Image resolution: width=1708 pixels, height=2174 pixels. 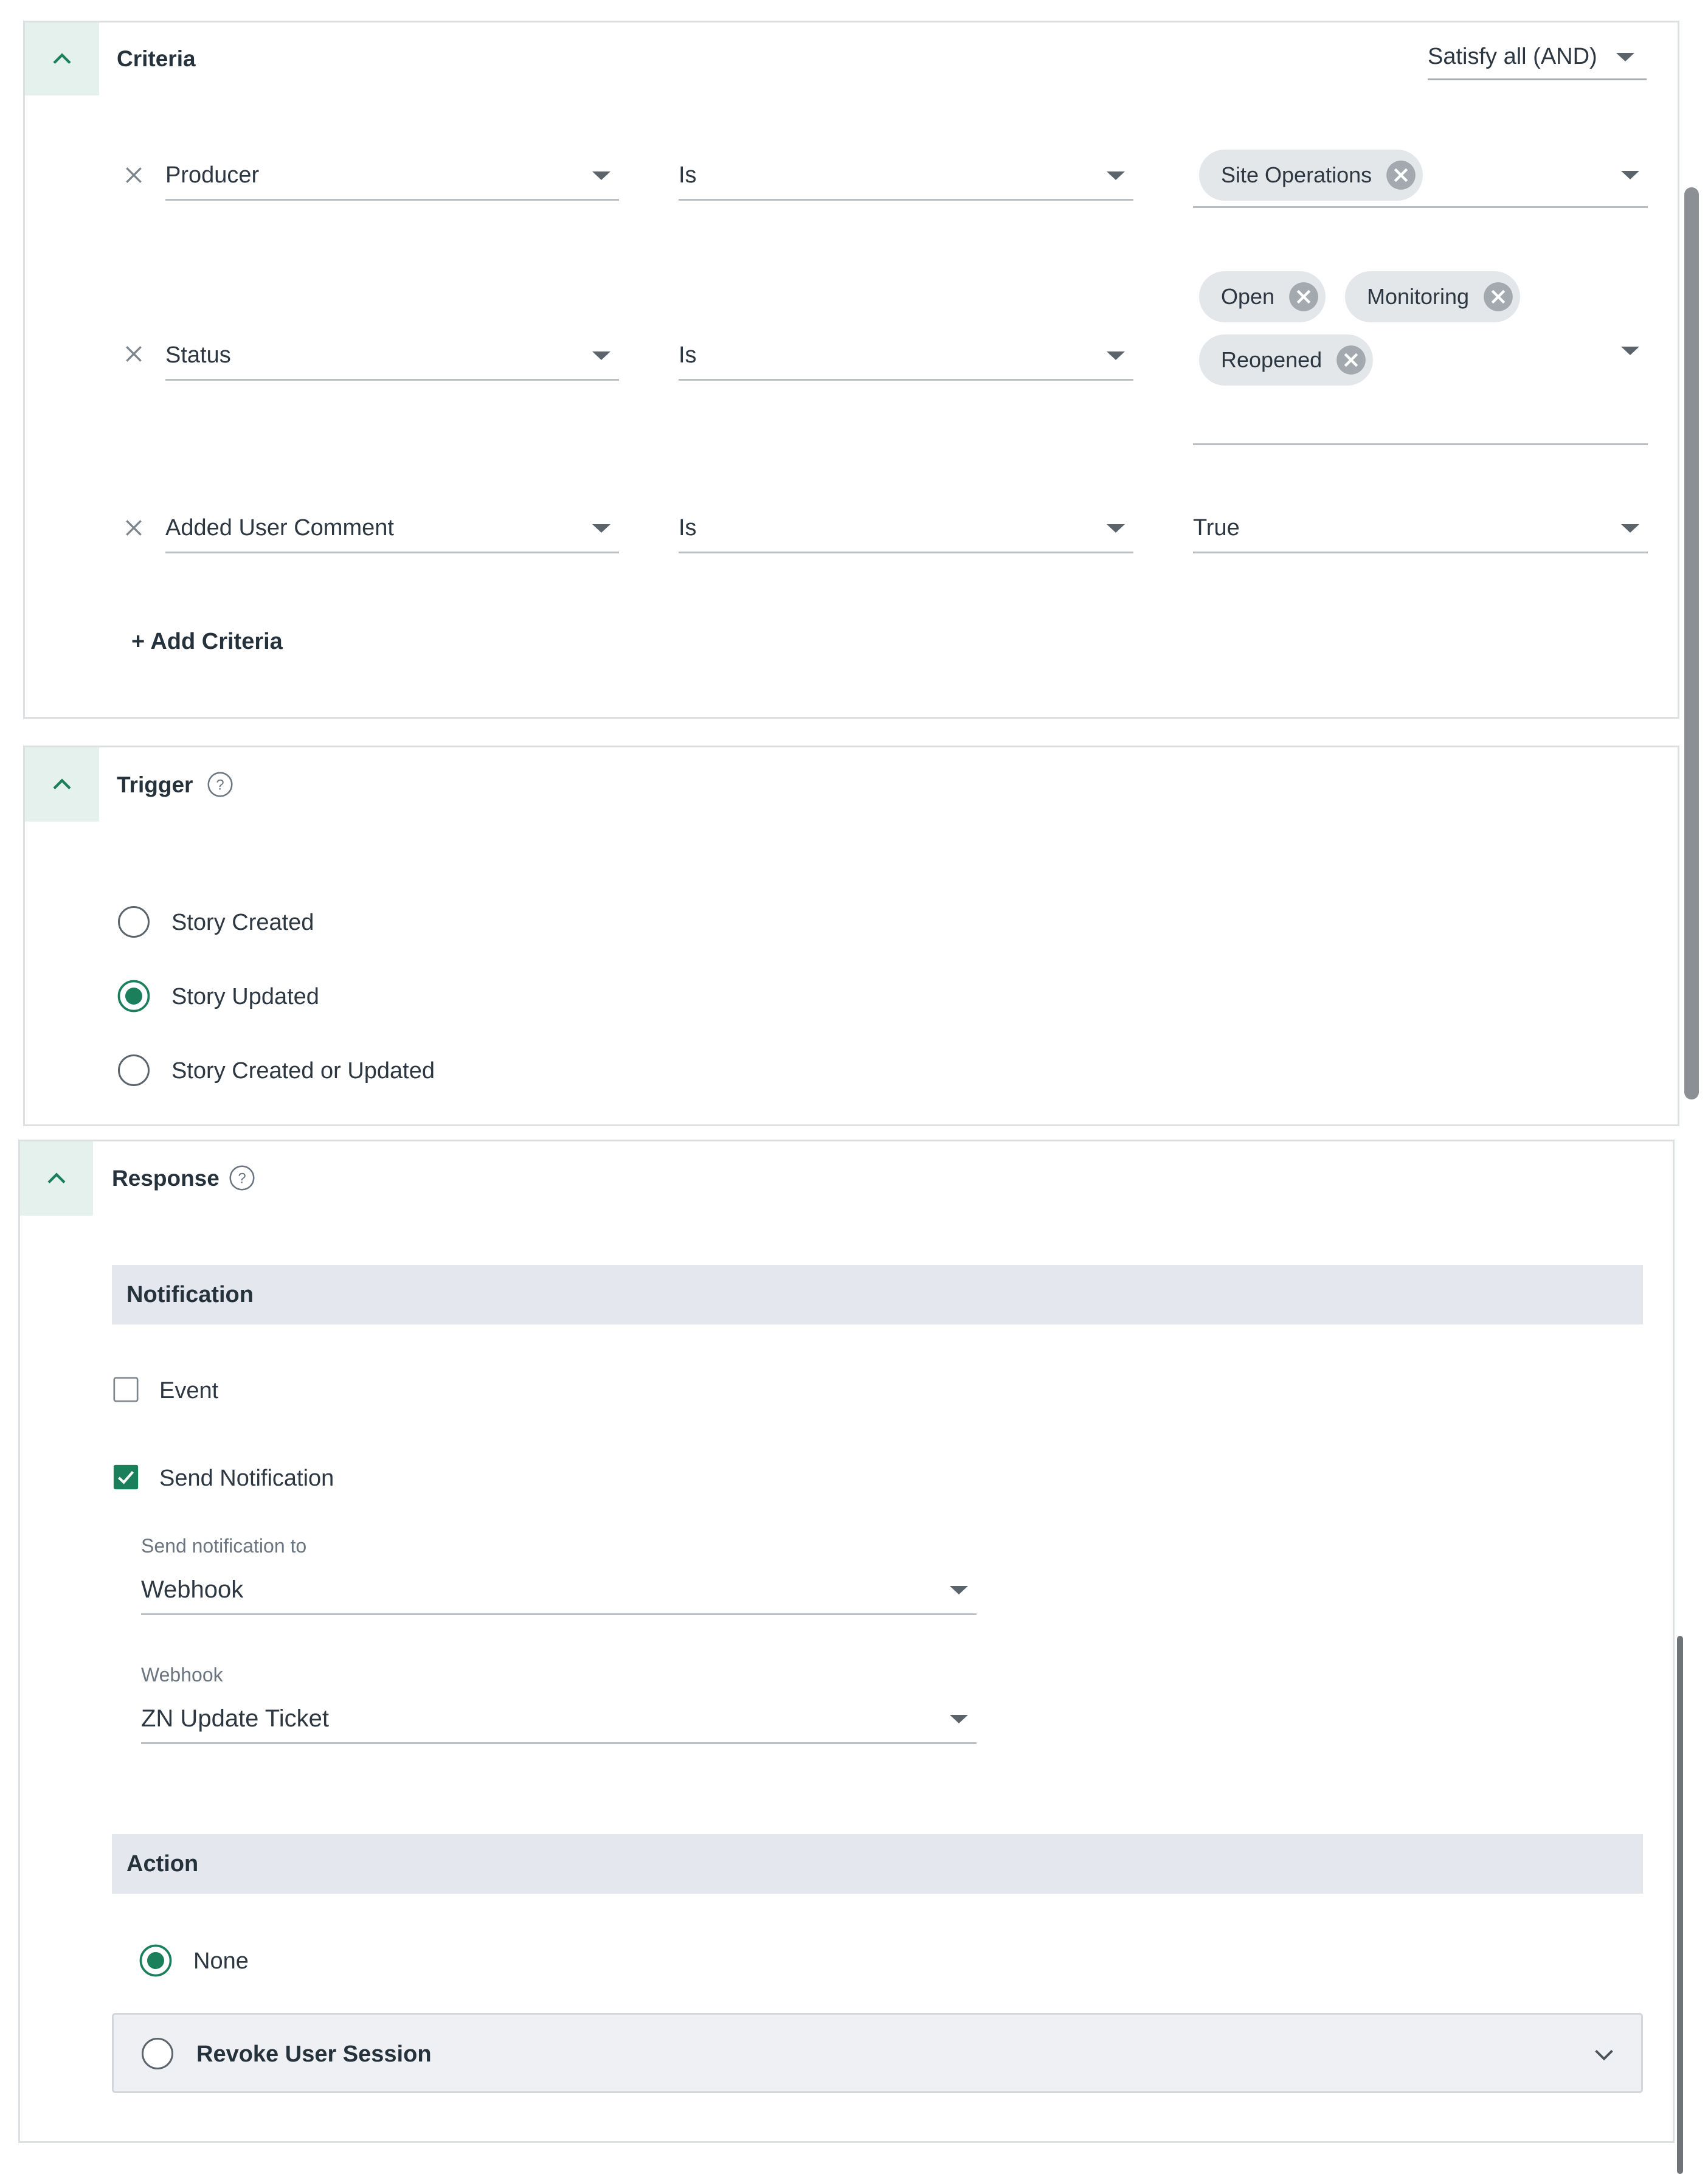 I want to click on value-chip: Monitoring, so click(x=1433, y=296).